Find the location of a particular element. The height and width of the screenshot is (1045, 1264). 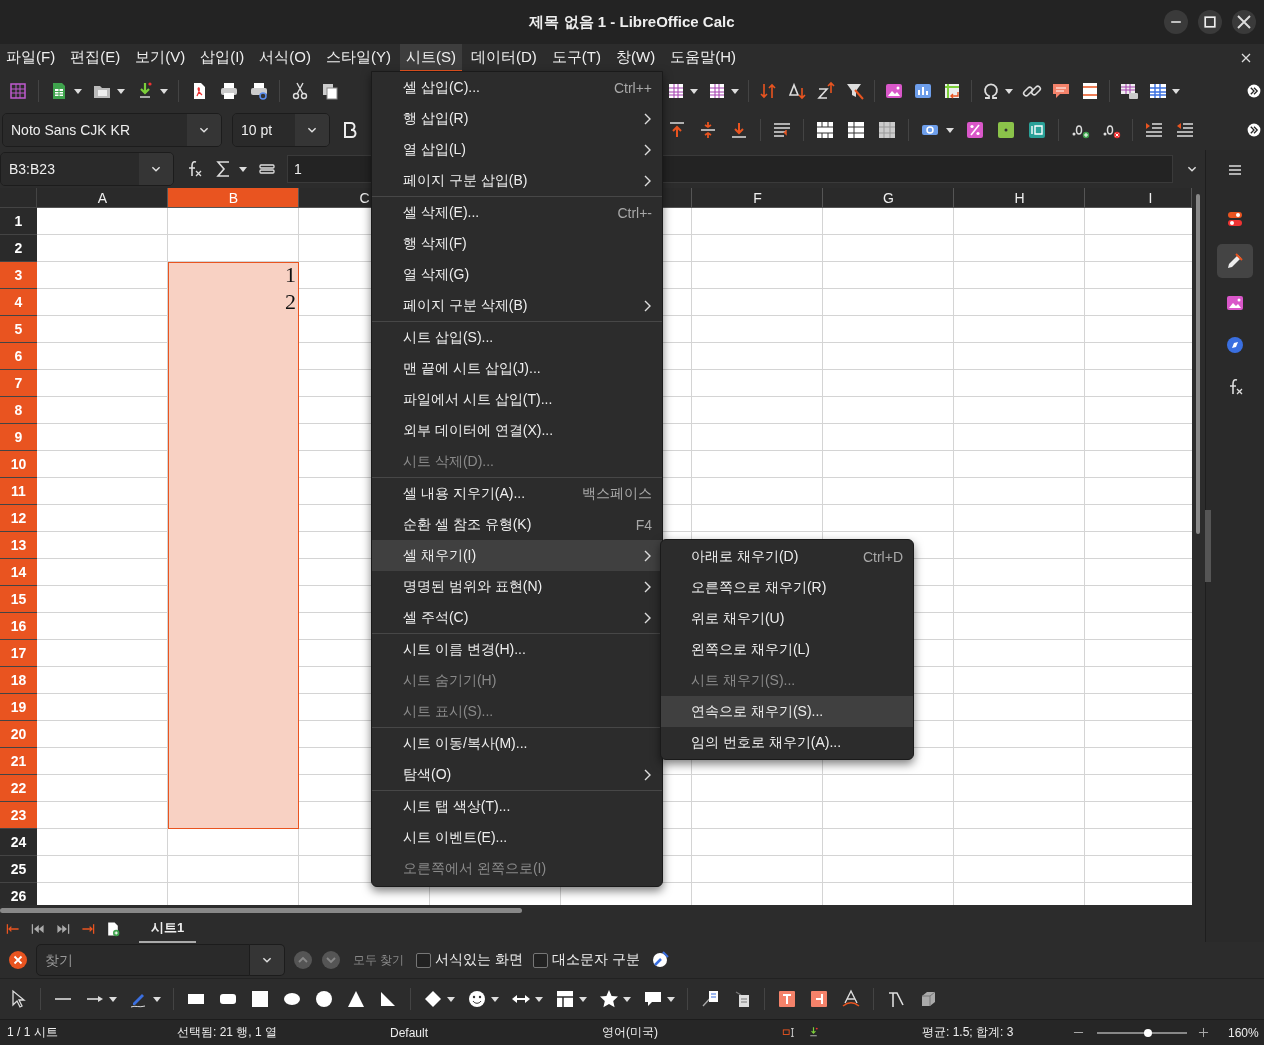

row-header: 20 is located at coordinates (18, 734).